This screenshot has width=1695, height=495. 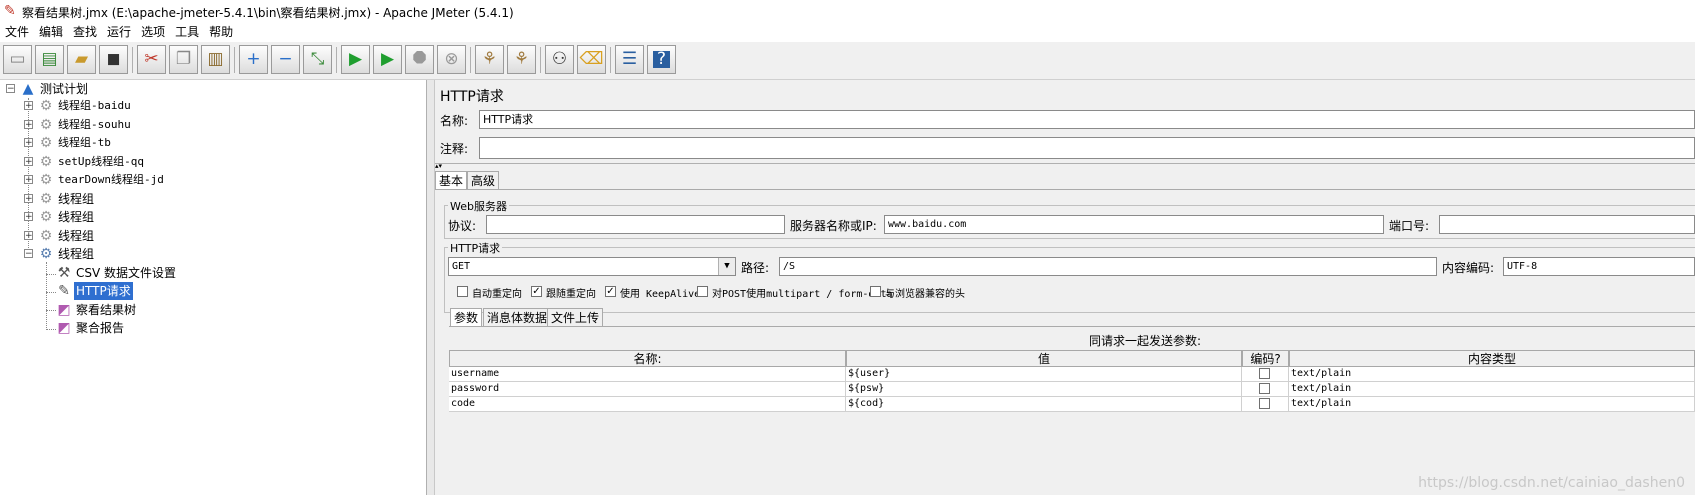 What do you see at coordinates (355, 59) in the screenshot?
I see `start-icon: ▶` at bounding box center [355, 59].